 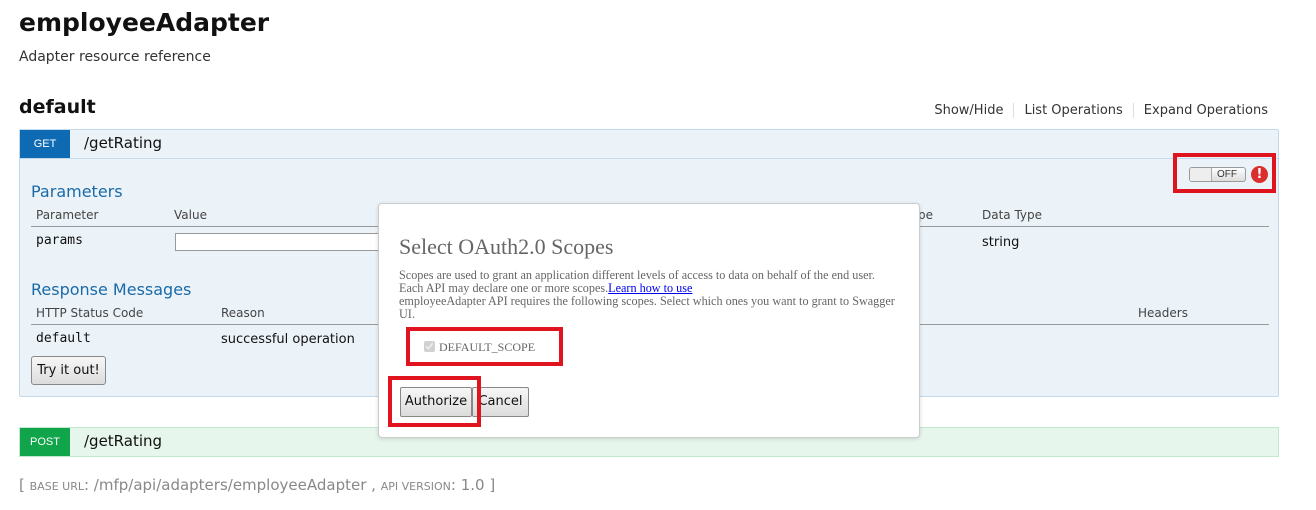 What do you see at coordinates (59, 240) in the screenshot?
I see `param-name: params` at bounding box center [59, 240].